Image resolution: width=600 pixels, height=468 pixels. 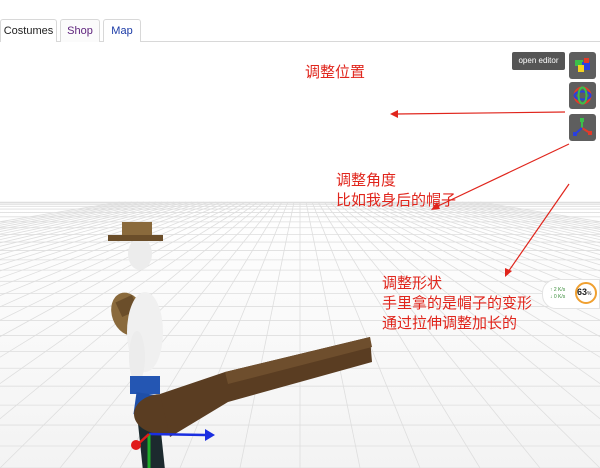 I want to click on performance-meter: ↑ 2 K/s ↓ 0 K/s 63%, so click(x=571, y=294).